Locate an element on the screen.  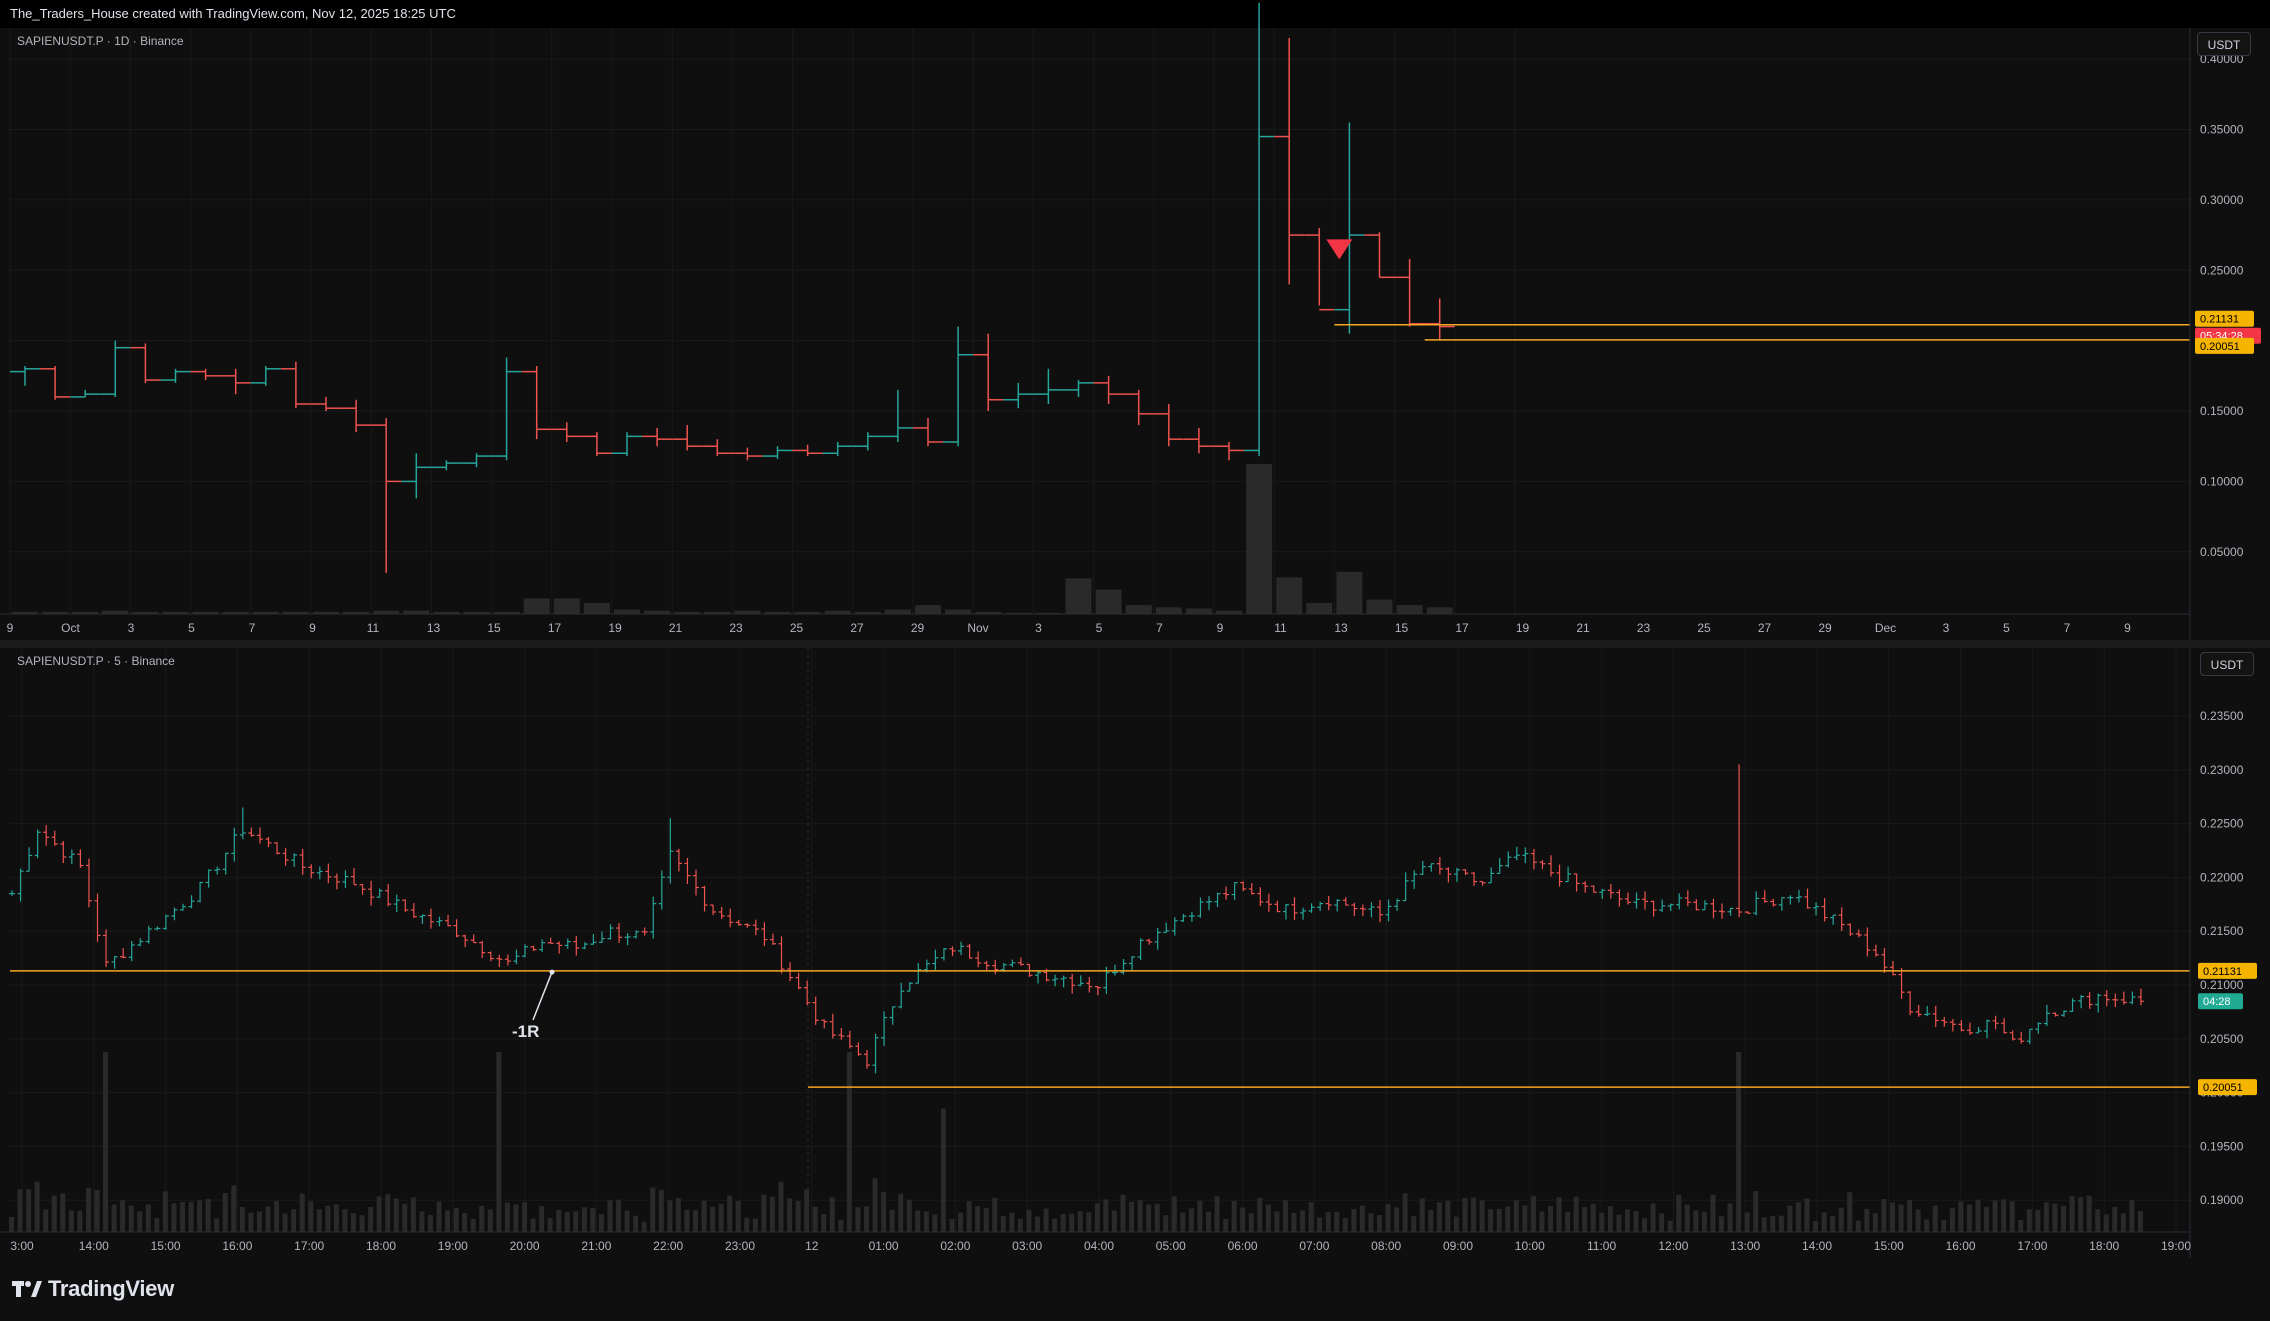
bottom-time-tick: 18:00 is located at coordinates (381, 1246).